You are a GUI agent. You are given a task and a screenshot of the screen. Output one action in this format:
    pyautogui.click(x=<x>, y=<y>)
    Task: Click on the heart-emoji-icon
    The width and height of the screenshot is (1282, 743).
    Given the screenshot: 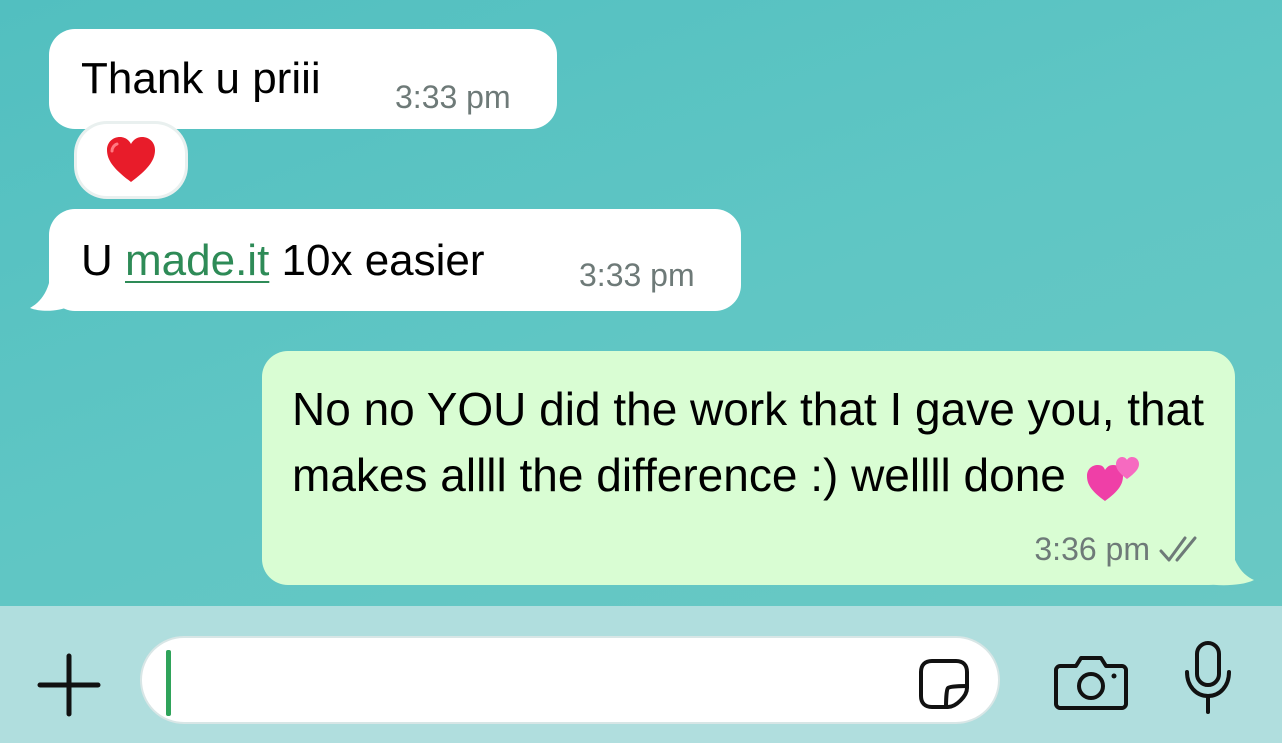 What is the action you would take?
    pyautogui.click(x=131, y=159)
    